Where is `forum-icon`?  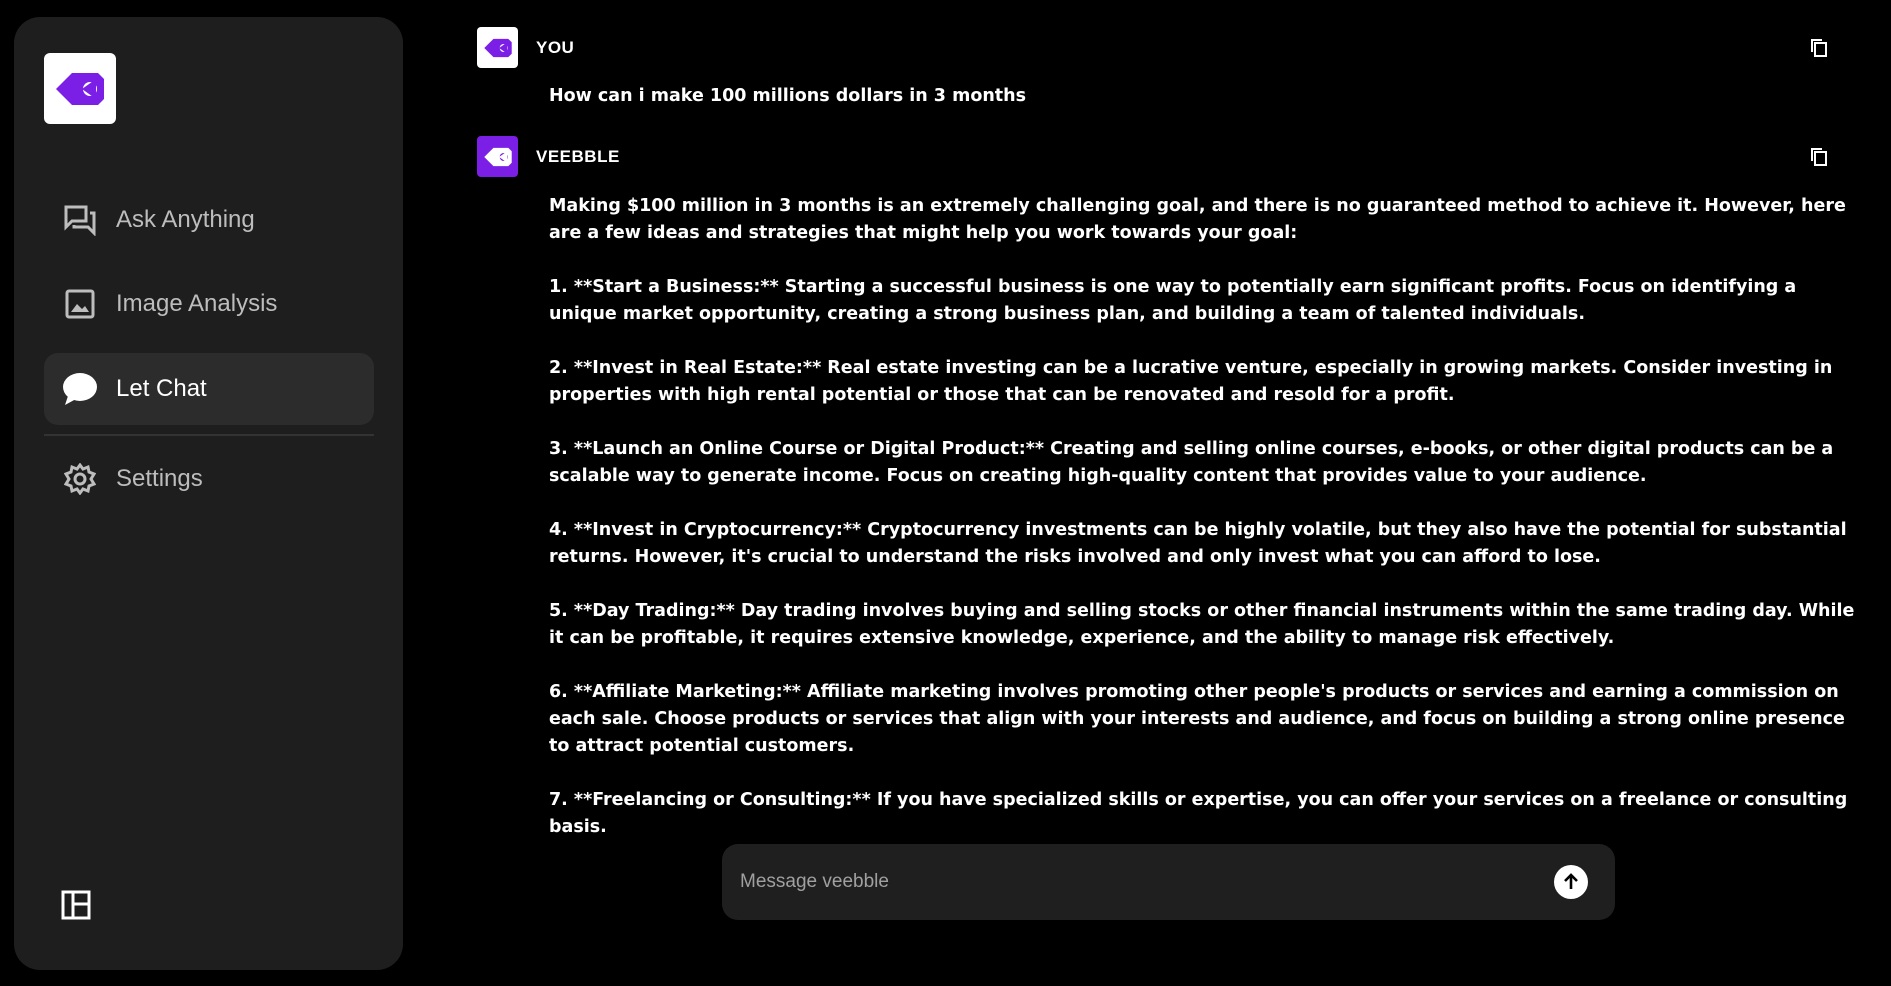 forum-icon is located at coordinates (80, 220).